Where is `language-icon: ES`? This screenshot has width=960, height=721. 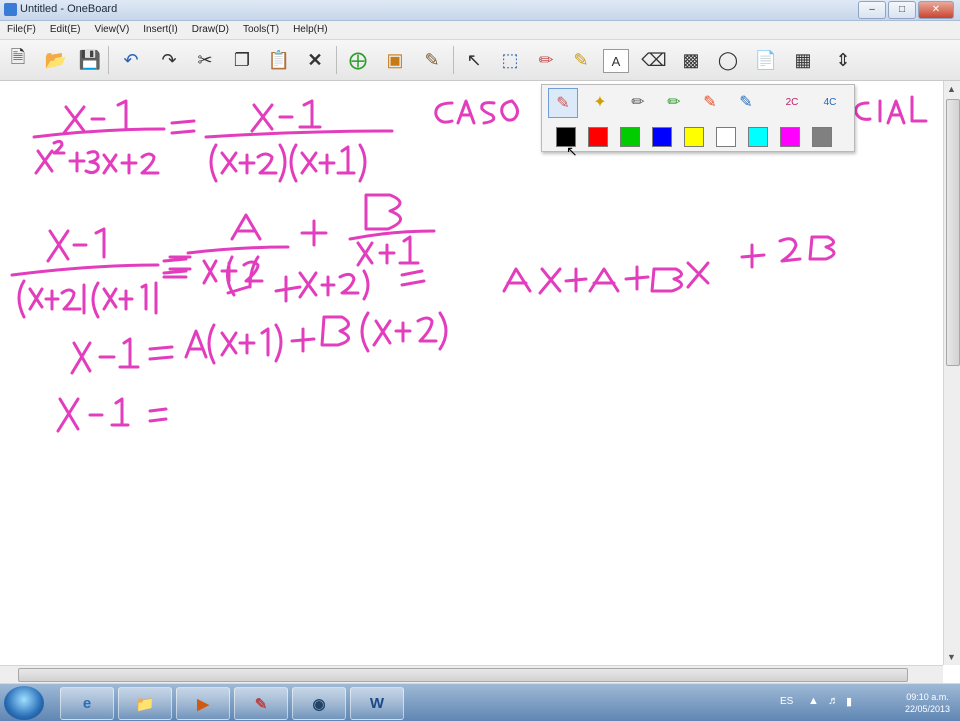
language-icon: ES is located at coordinates (786, 701).